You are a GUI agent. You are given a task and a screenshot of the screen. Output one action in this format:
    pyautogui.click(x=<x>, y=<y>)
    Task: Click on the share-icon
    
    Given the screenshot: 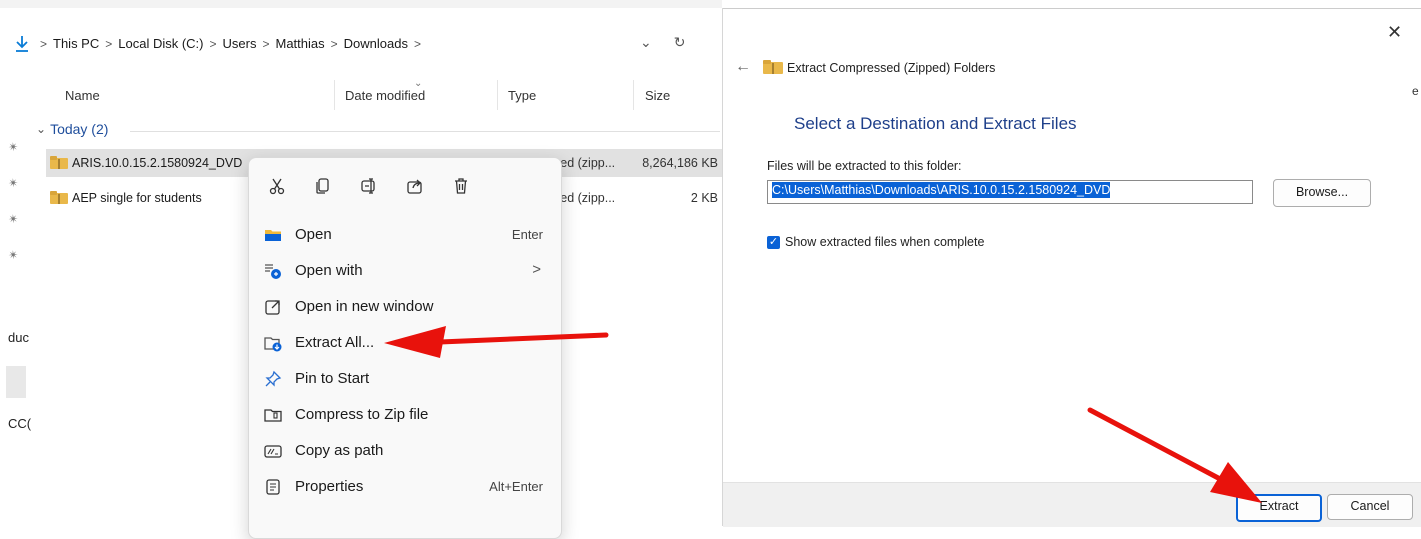 What is the action you would take?
    pyautogui.click(x=415, y=186)
    